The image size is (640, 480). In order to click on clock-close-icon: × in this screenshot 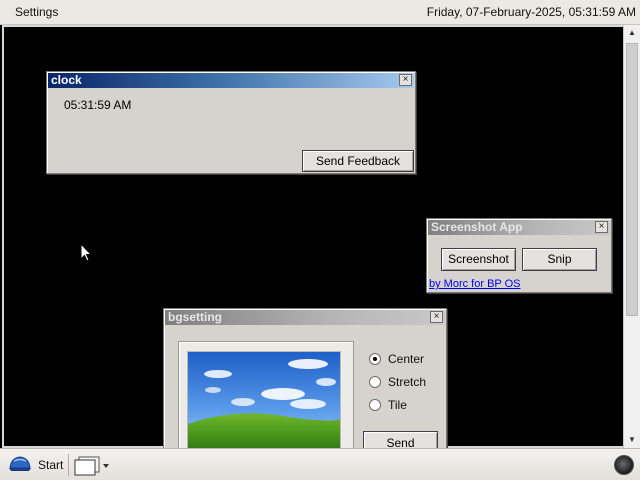, I will do `click(405, 80)`.